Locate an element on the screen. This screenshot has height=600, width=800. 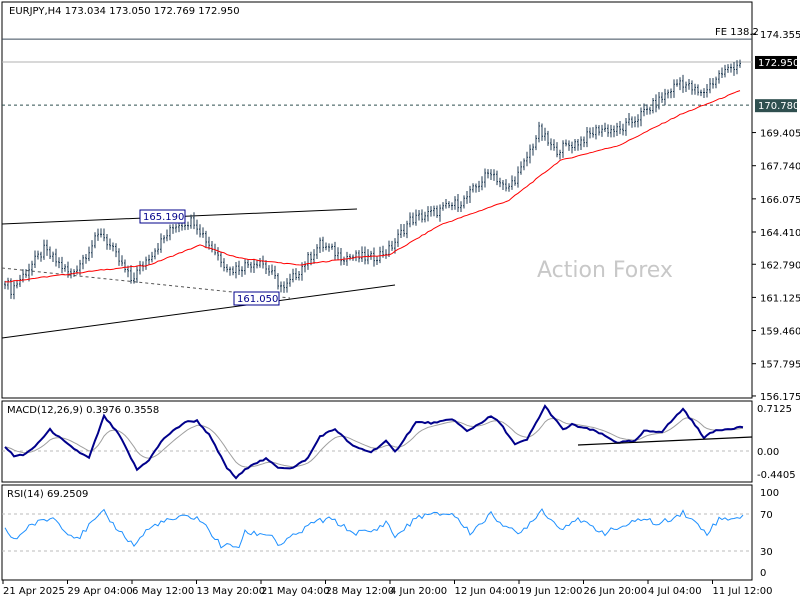
price-tick-label: 156.175 is located at coordinates (780, 397).